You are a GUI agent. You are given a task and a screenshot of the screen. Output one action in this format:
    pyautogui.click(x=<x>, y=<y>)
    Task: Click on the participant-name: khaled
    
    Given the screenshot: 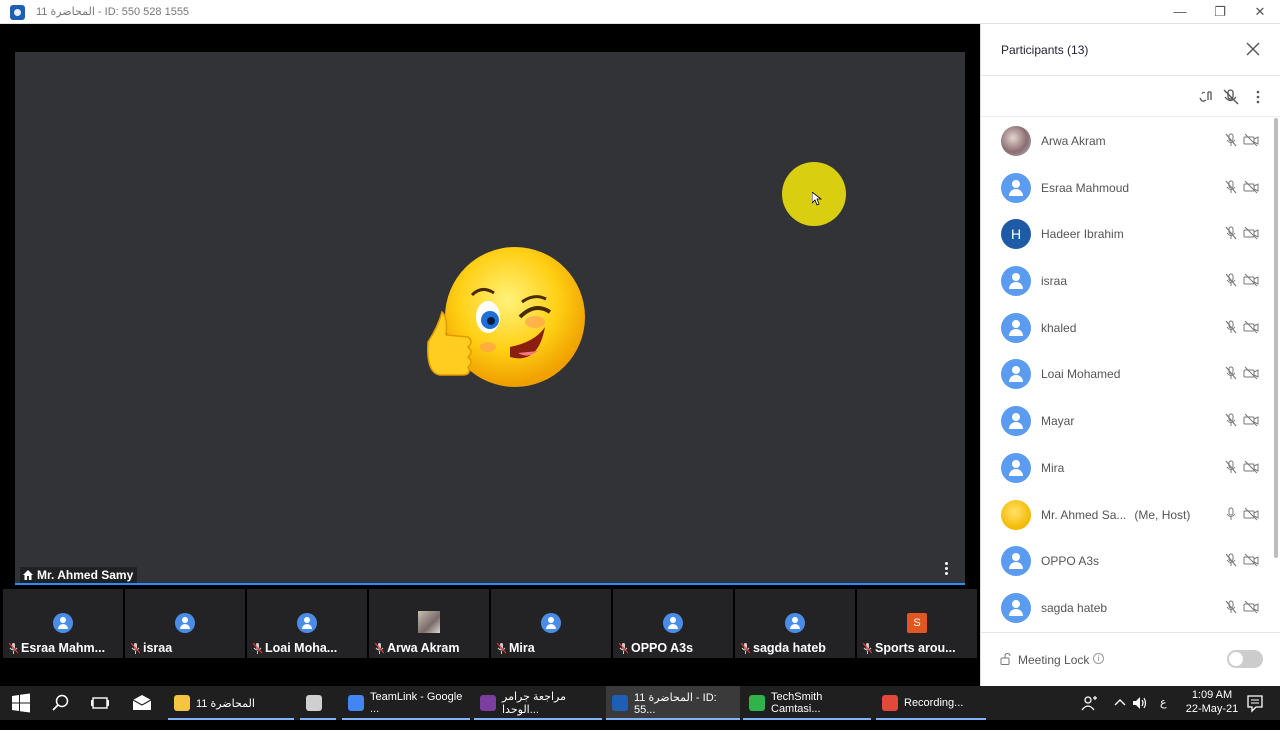 What is the action you would take?
    pyautogui.click(x=1058, y=328)
    